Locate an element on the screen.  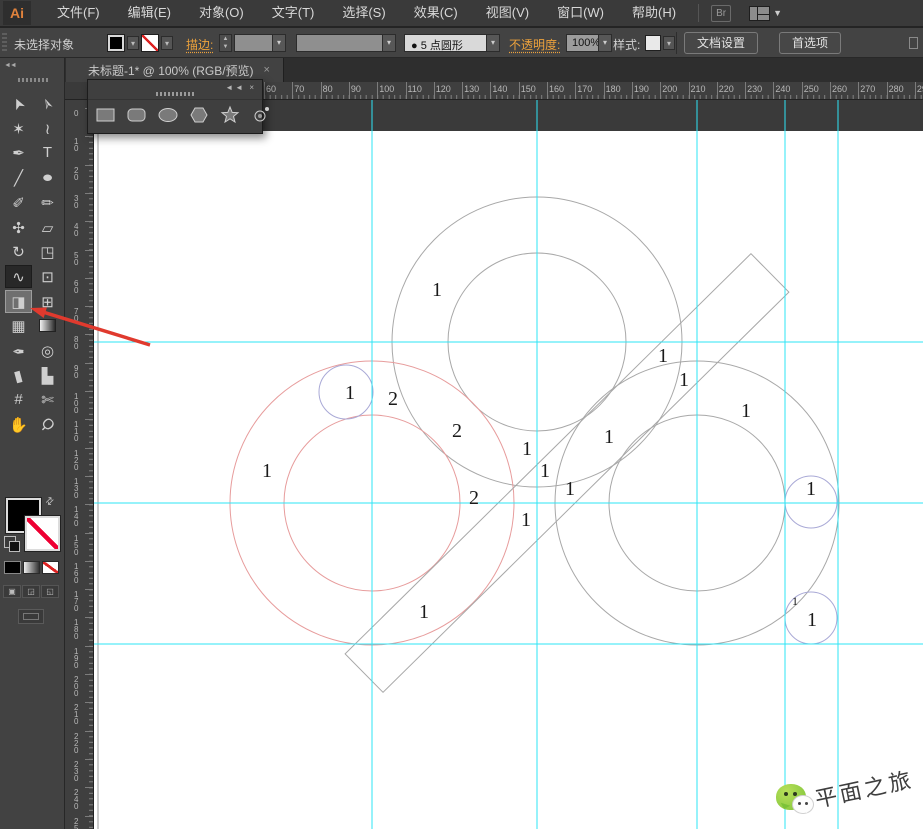
fill-dropdown-arrow: ▾ is located at coordinates (133, 43).